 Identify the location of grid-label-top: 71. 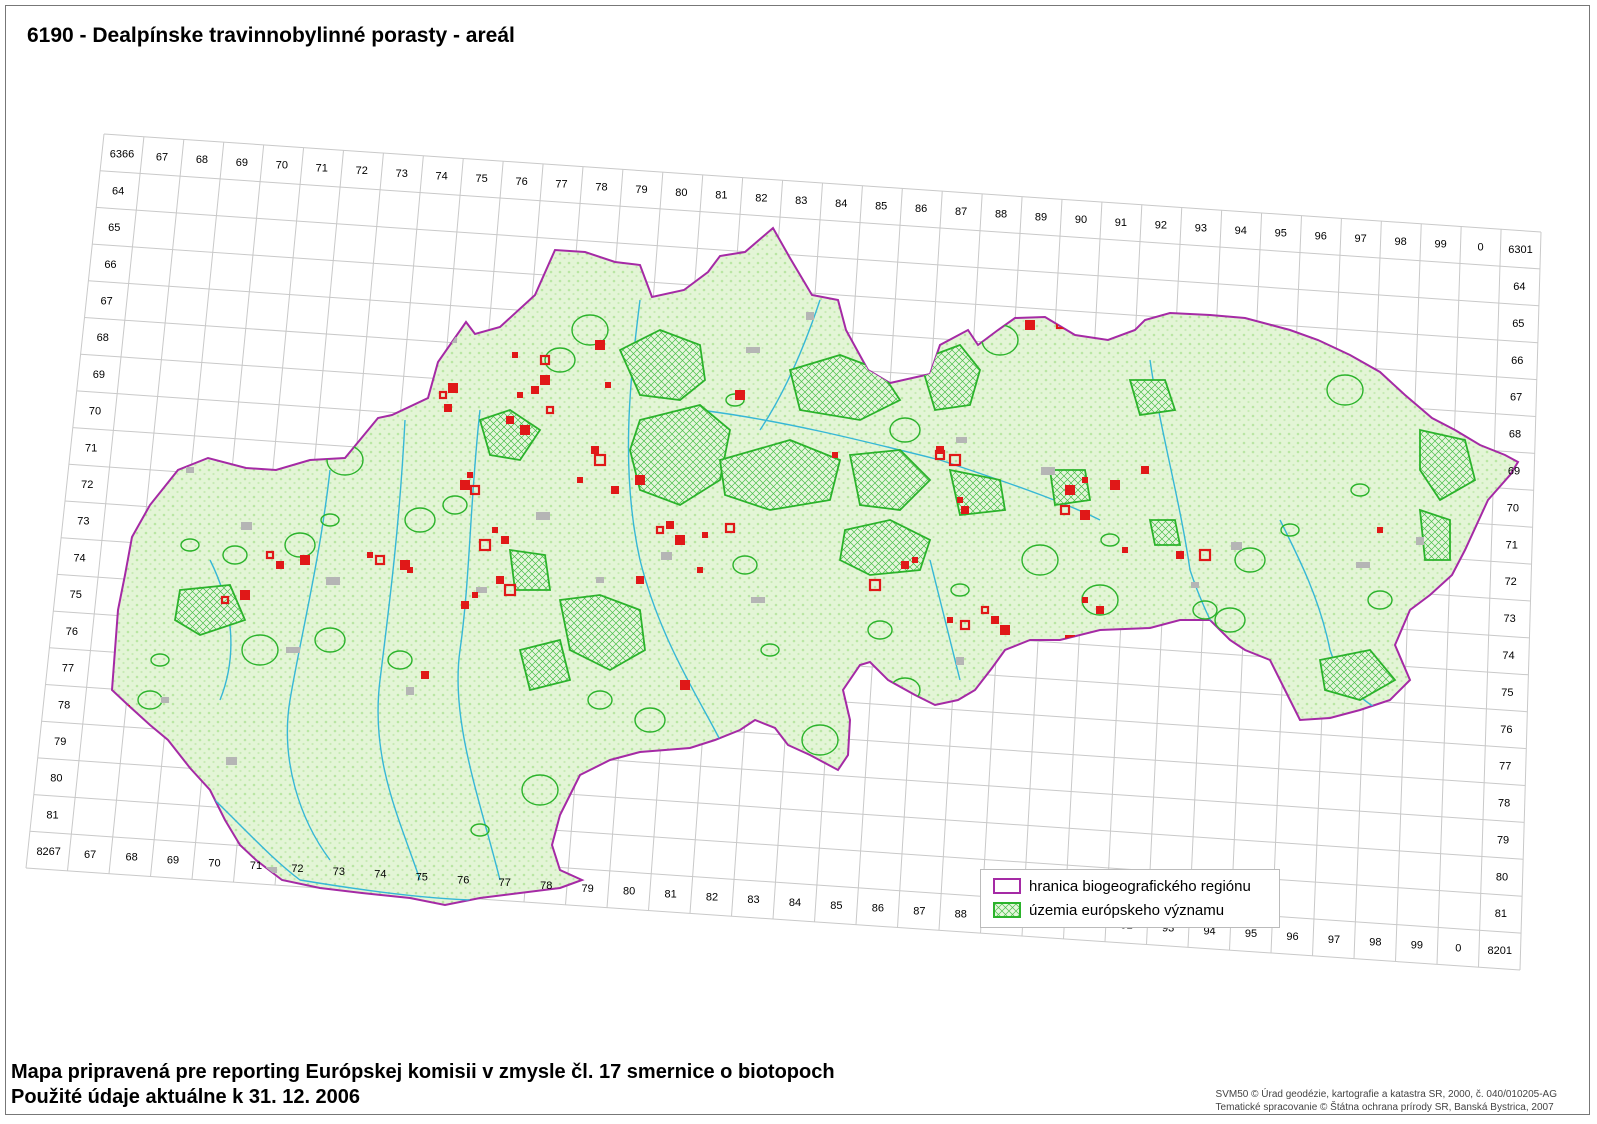
(322, 168).